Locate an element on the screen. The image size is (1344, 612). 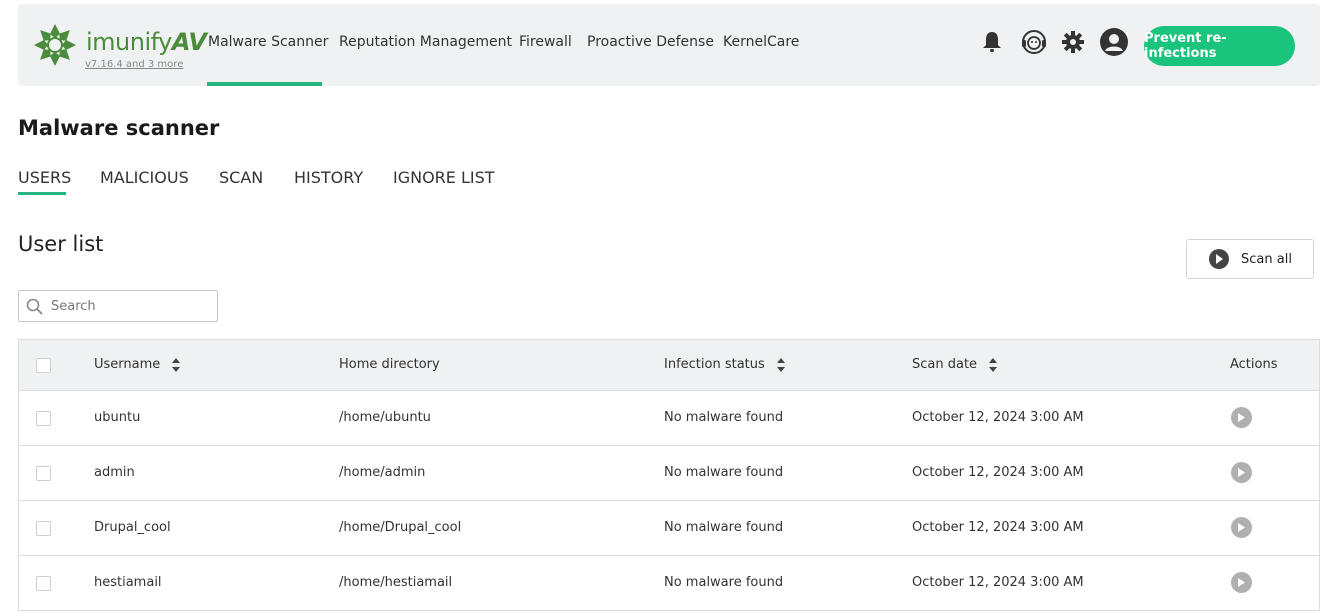
search-box is located at coordinates (118, 306).